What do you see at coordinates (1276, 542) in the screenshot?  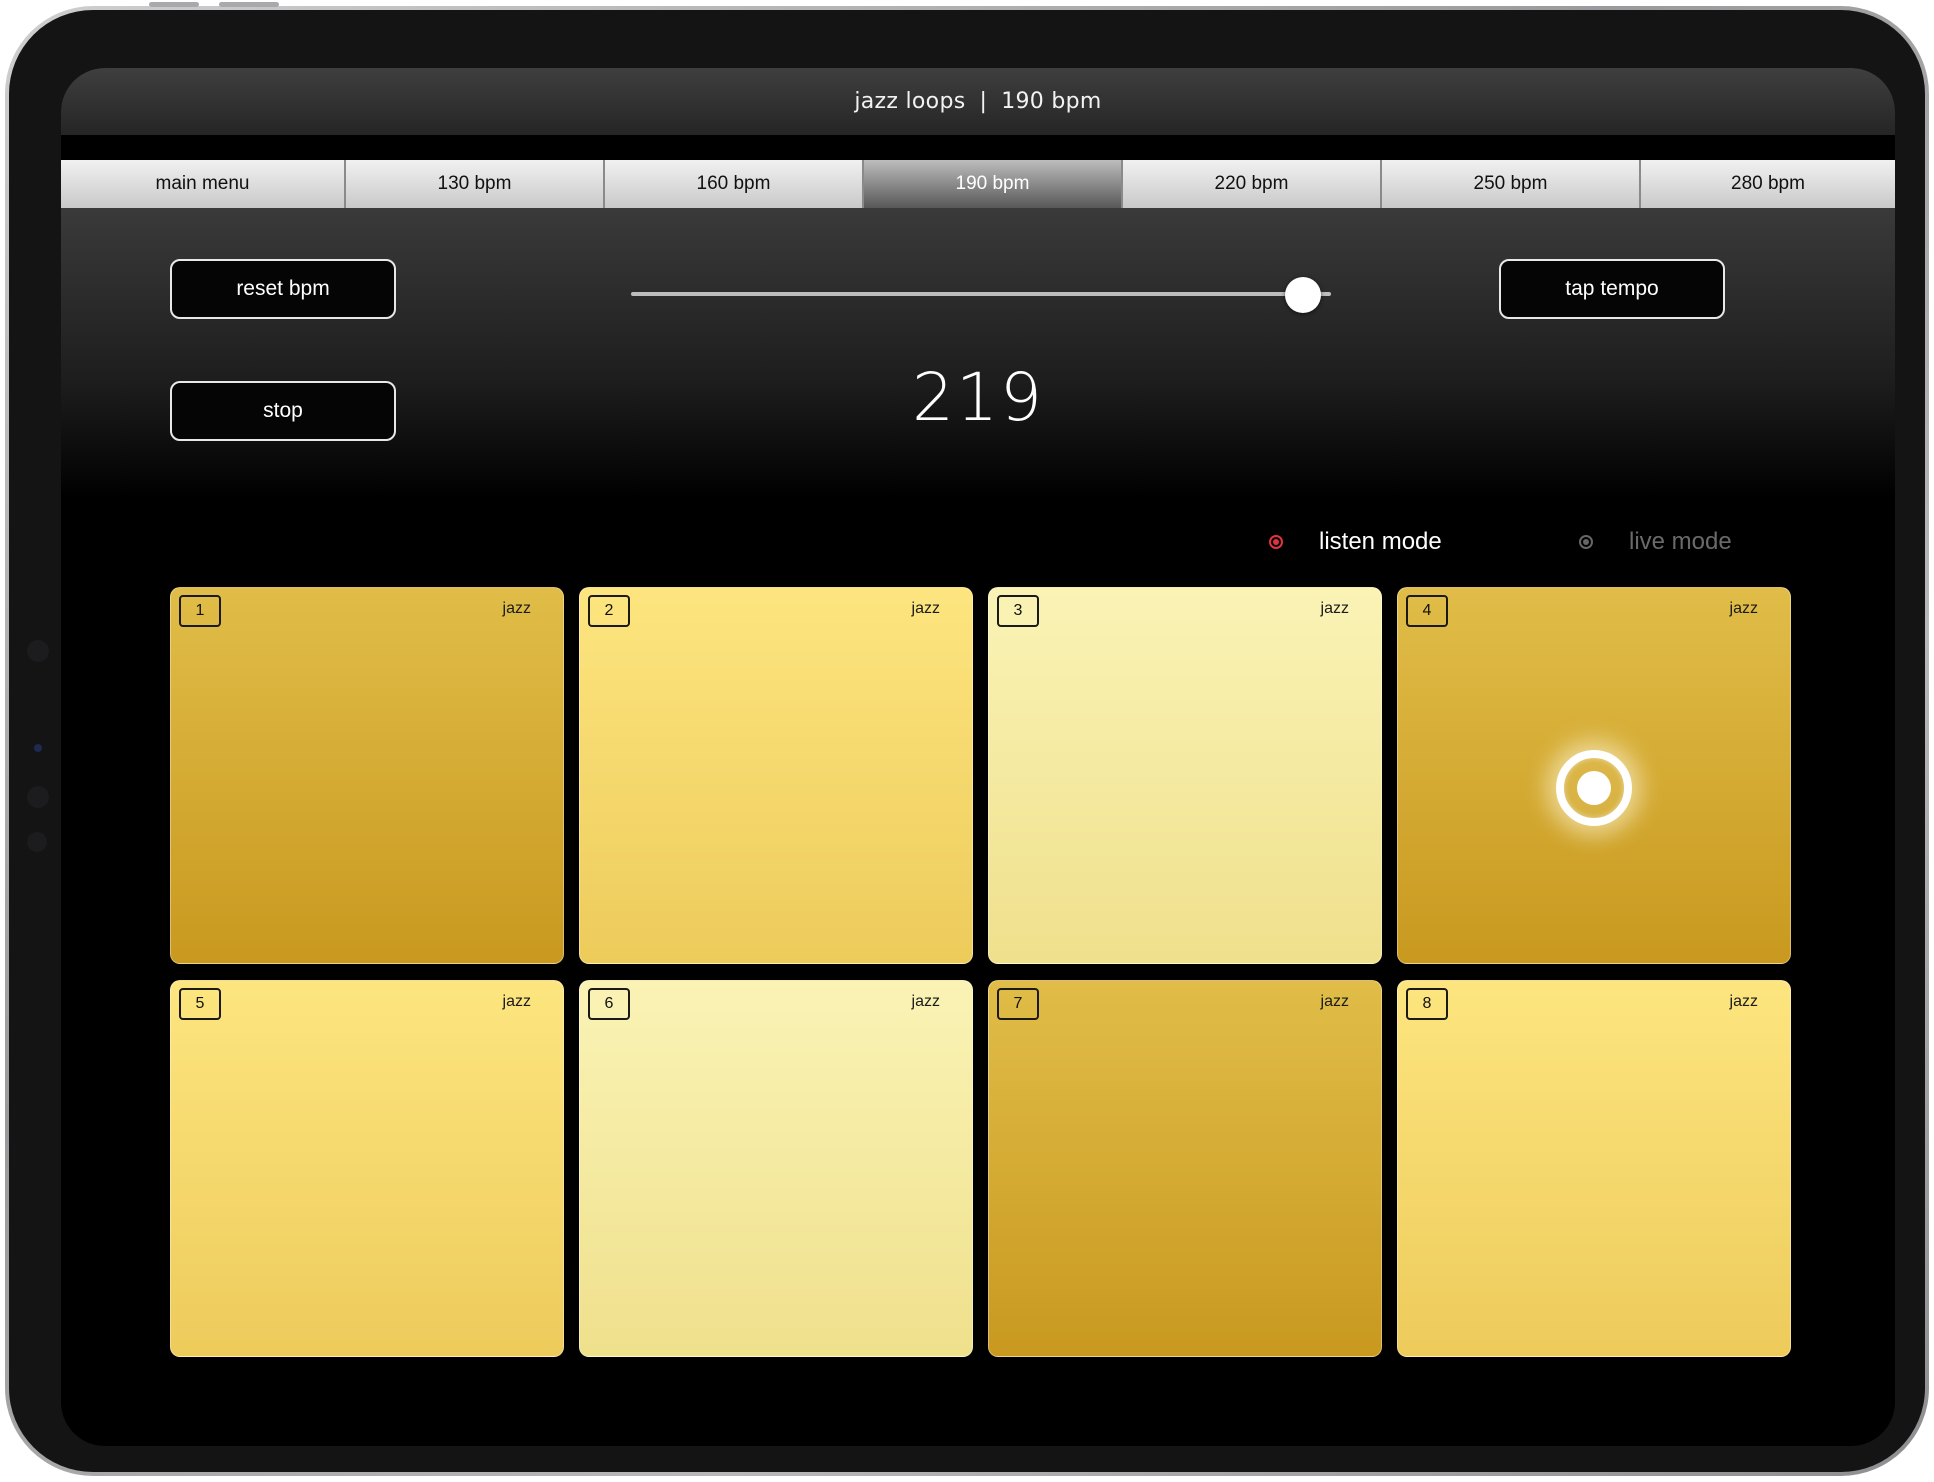 I see `listen-mode-radio` at bounding box center [1276, 542].